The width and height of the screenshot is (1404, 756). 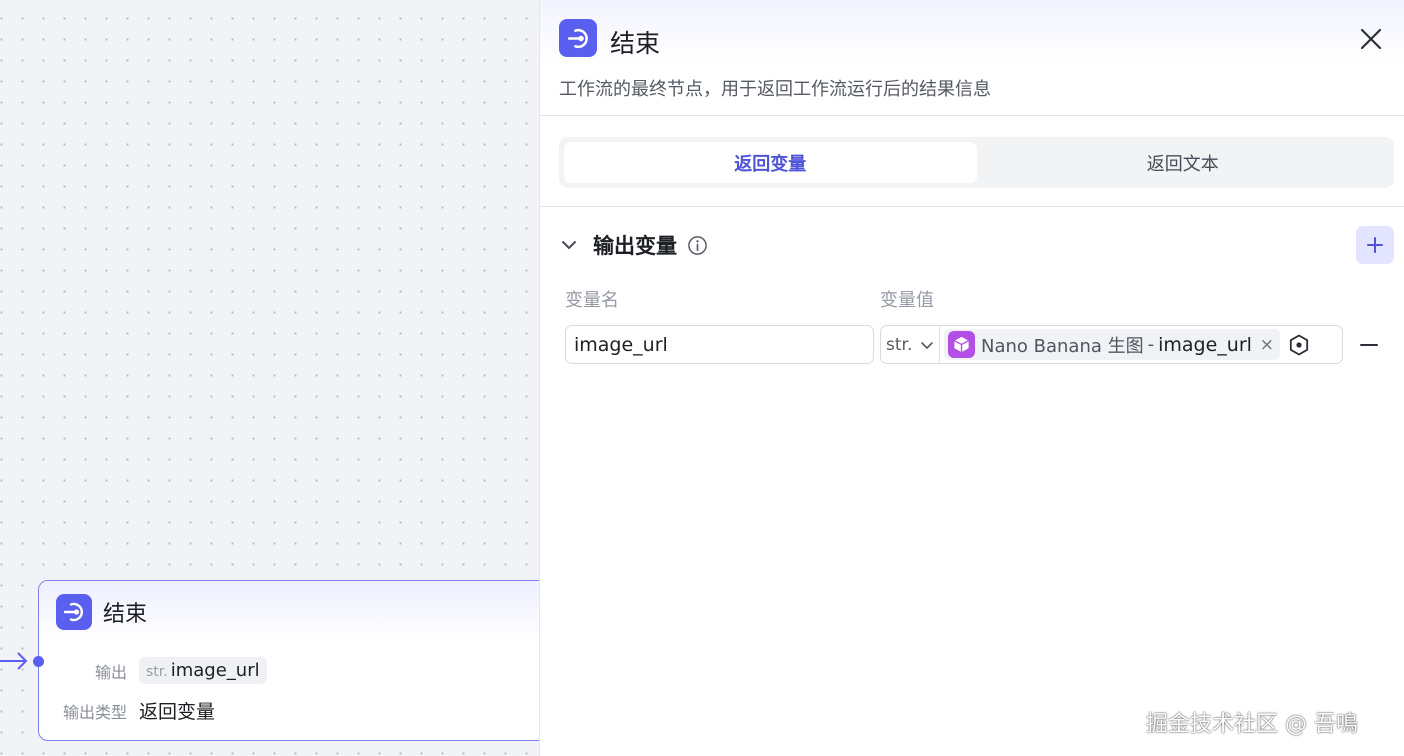 I want to click on edge-arrow-icon, so click(x=14, y=661).